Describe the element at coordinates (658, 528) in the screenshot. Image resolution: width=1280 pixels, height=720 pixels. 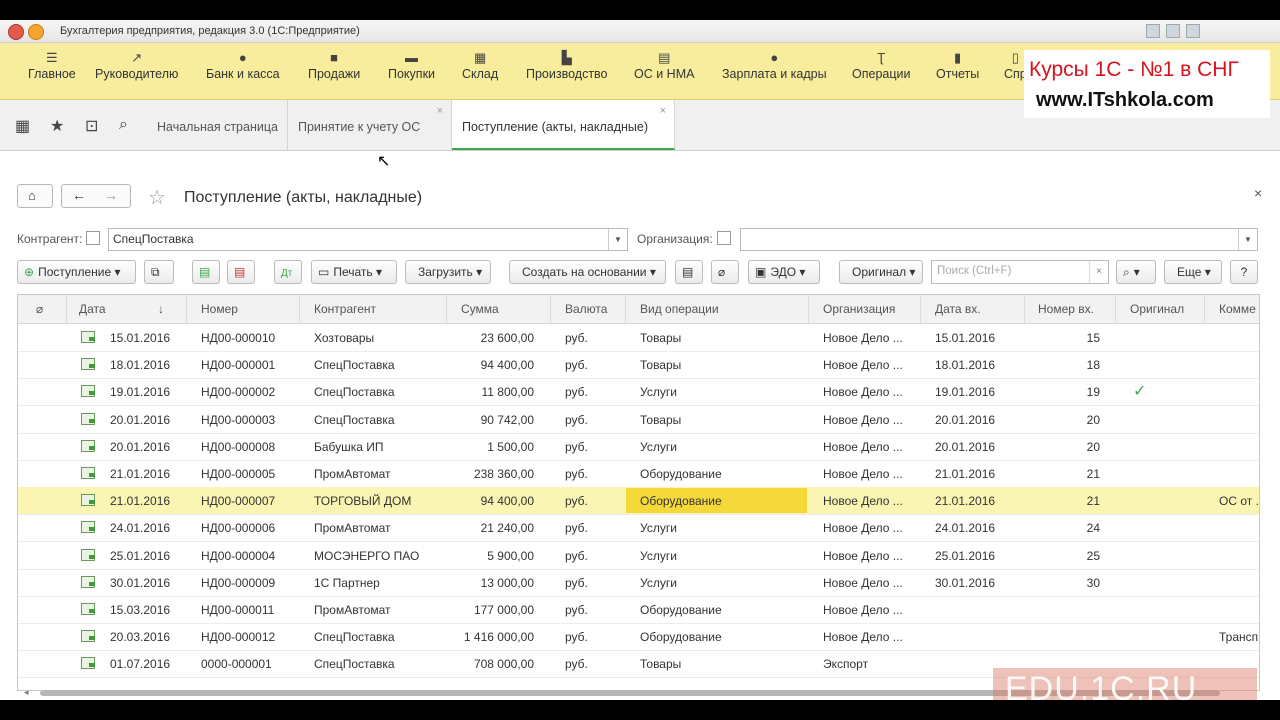
I see `cell-op: Услуги` at that location.